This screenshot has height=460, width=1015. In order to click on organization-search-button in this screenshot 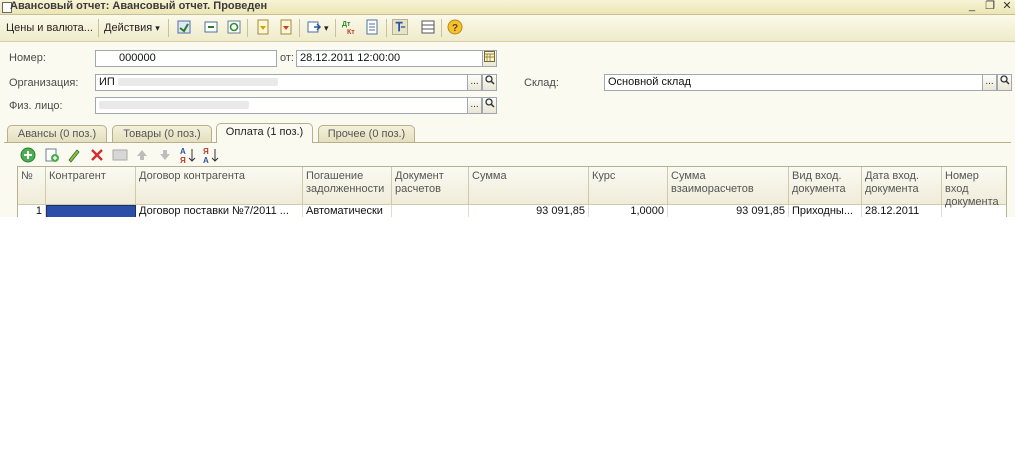, I will do `click(489, 82)`.